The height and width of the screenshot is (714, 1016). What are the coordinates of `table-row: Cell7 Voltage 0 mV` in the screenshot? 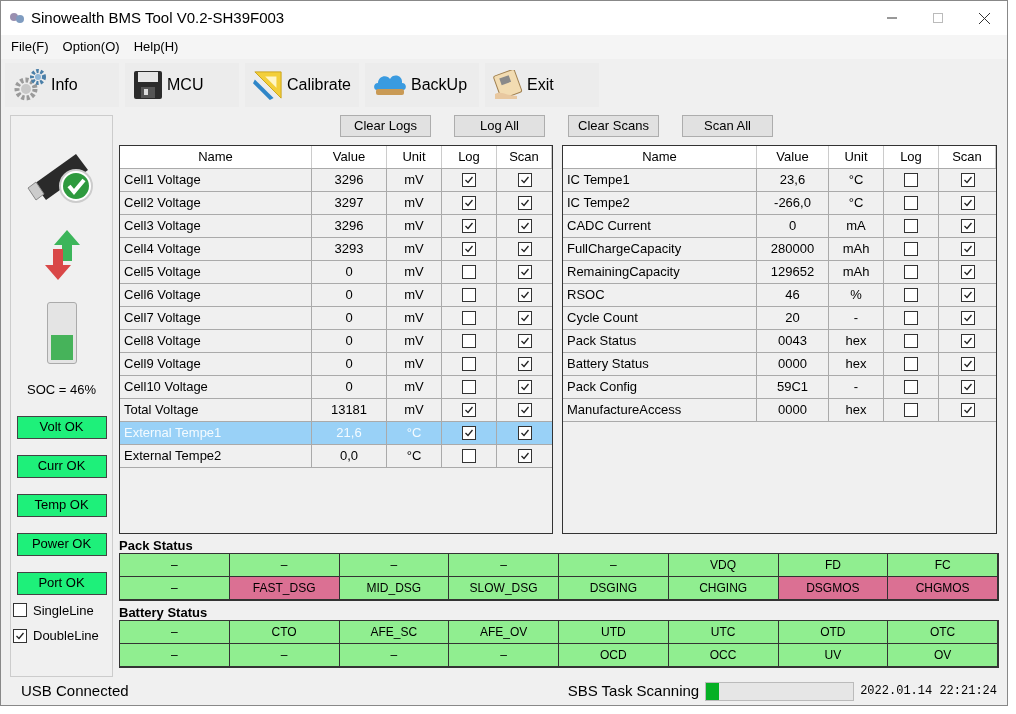 It's located at (336, 318).